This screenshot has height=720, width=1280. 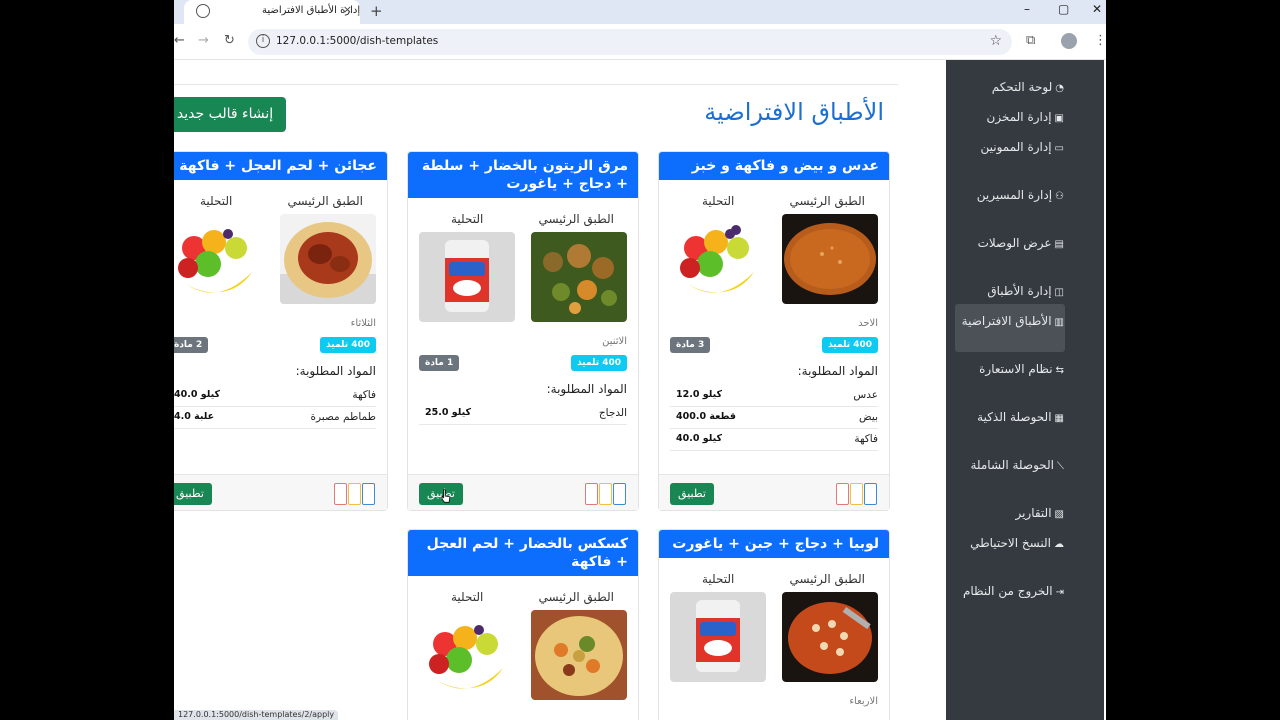 I want to click on cloud-icon: ☁, so click(x=1059, y=544).